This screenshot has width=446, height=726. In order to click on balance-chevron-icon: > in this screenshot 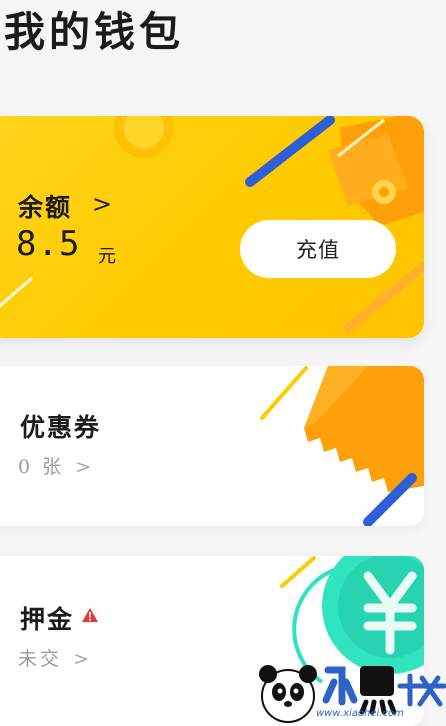, I will do `click(102, 204)`.